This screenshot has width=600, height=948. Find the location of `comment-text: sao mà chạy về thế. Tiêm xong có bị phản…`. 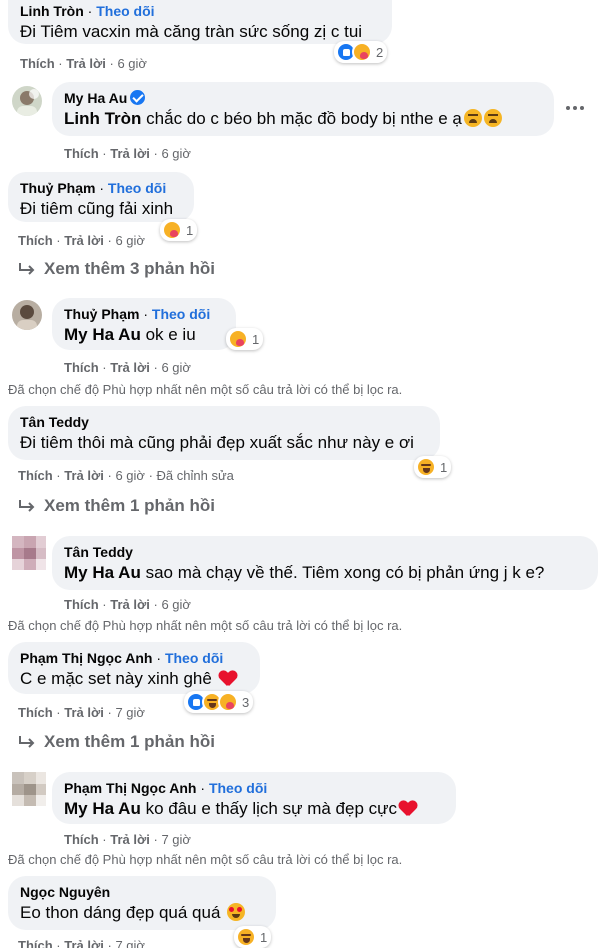

comment-text: sao mà chạy về thế. Tiêm xong có bị phản… is located at coordinates (345, 572).